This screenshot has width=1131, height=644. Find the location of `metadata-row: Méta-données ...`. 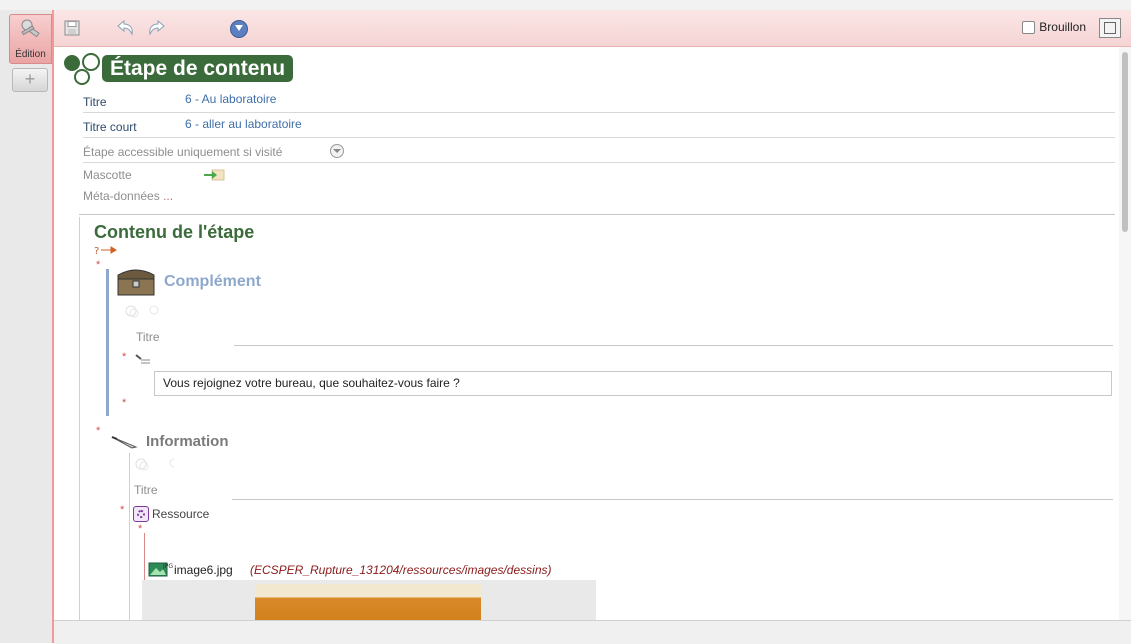

metadata-row: Méta-données ... is located at coordinates (128, 196).